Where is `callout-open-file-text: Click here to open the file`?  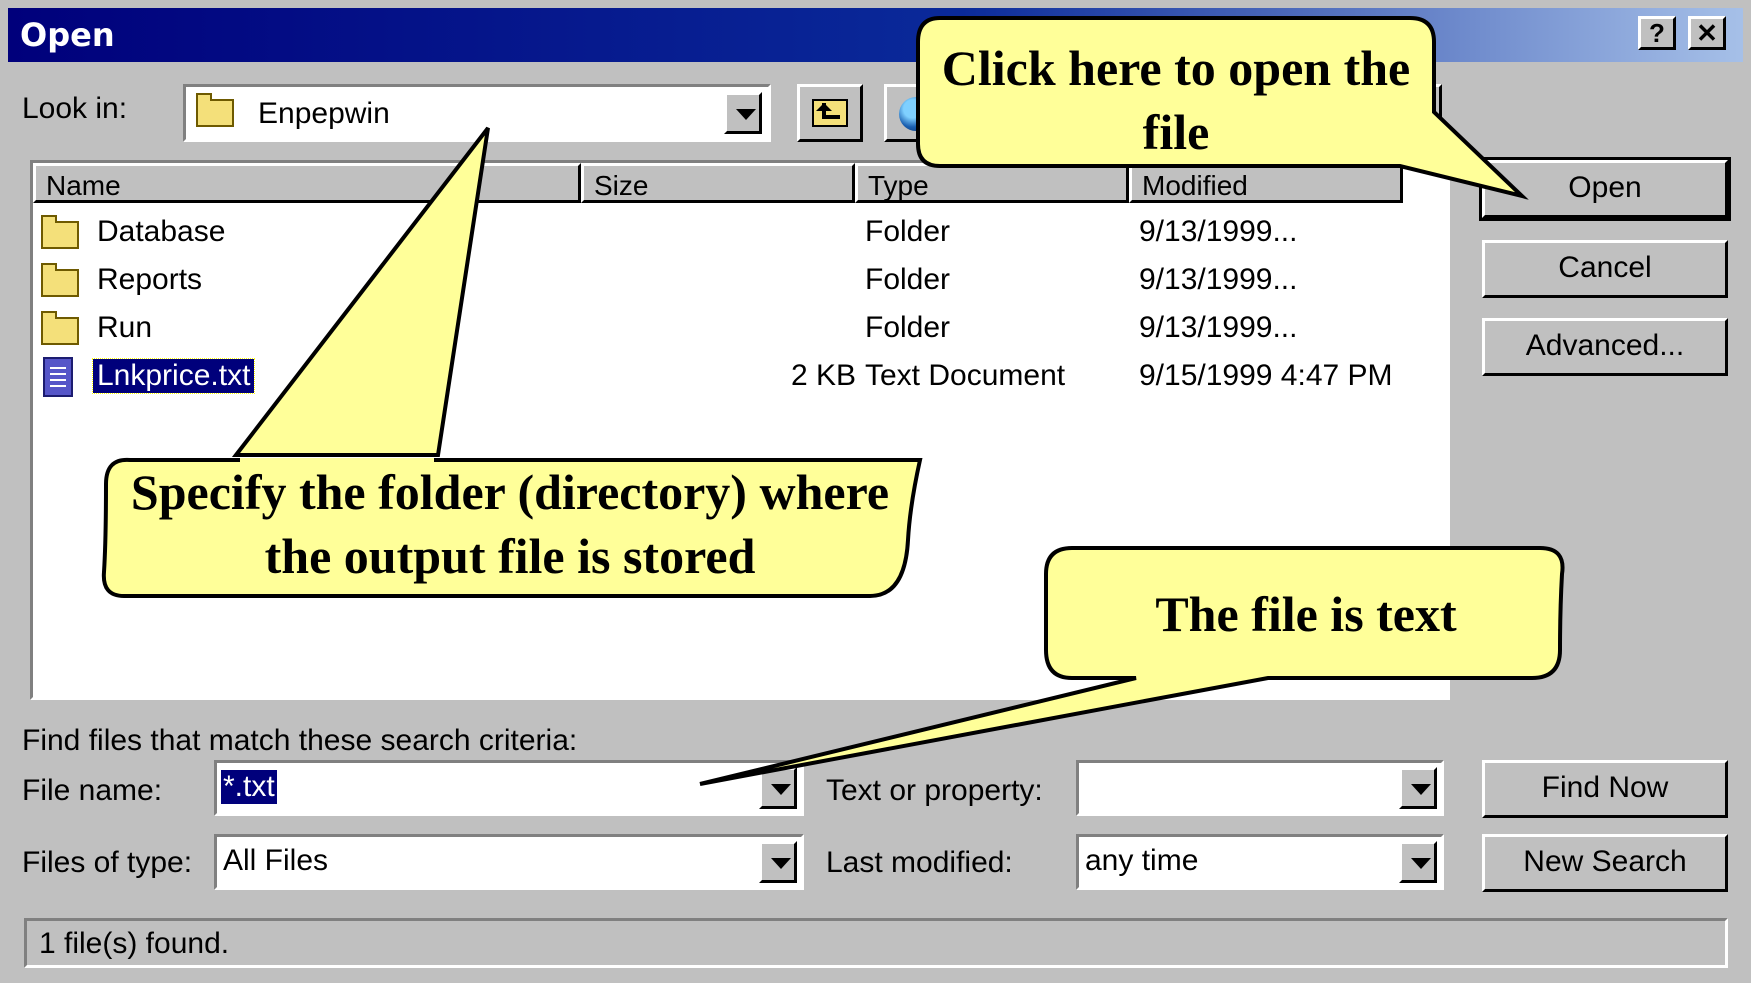
callout-open-file-text: Click here to open the file is located at coordinates (1176, 100).